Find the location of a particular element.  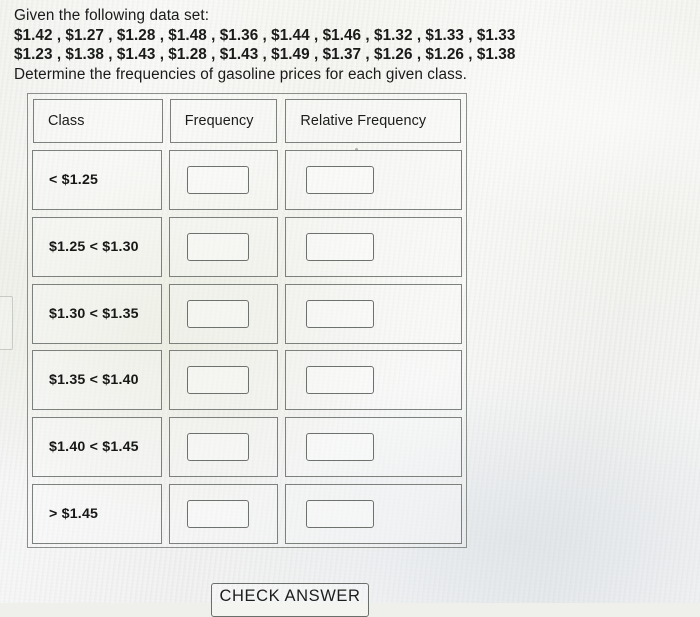

class-cell: < $1.25 is located at coordinates (97, 180).